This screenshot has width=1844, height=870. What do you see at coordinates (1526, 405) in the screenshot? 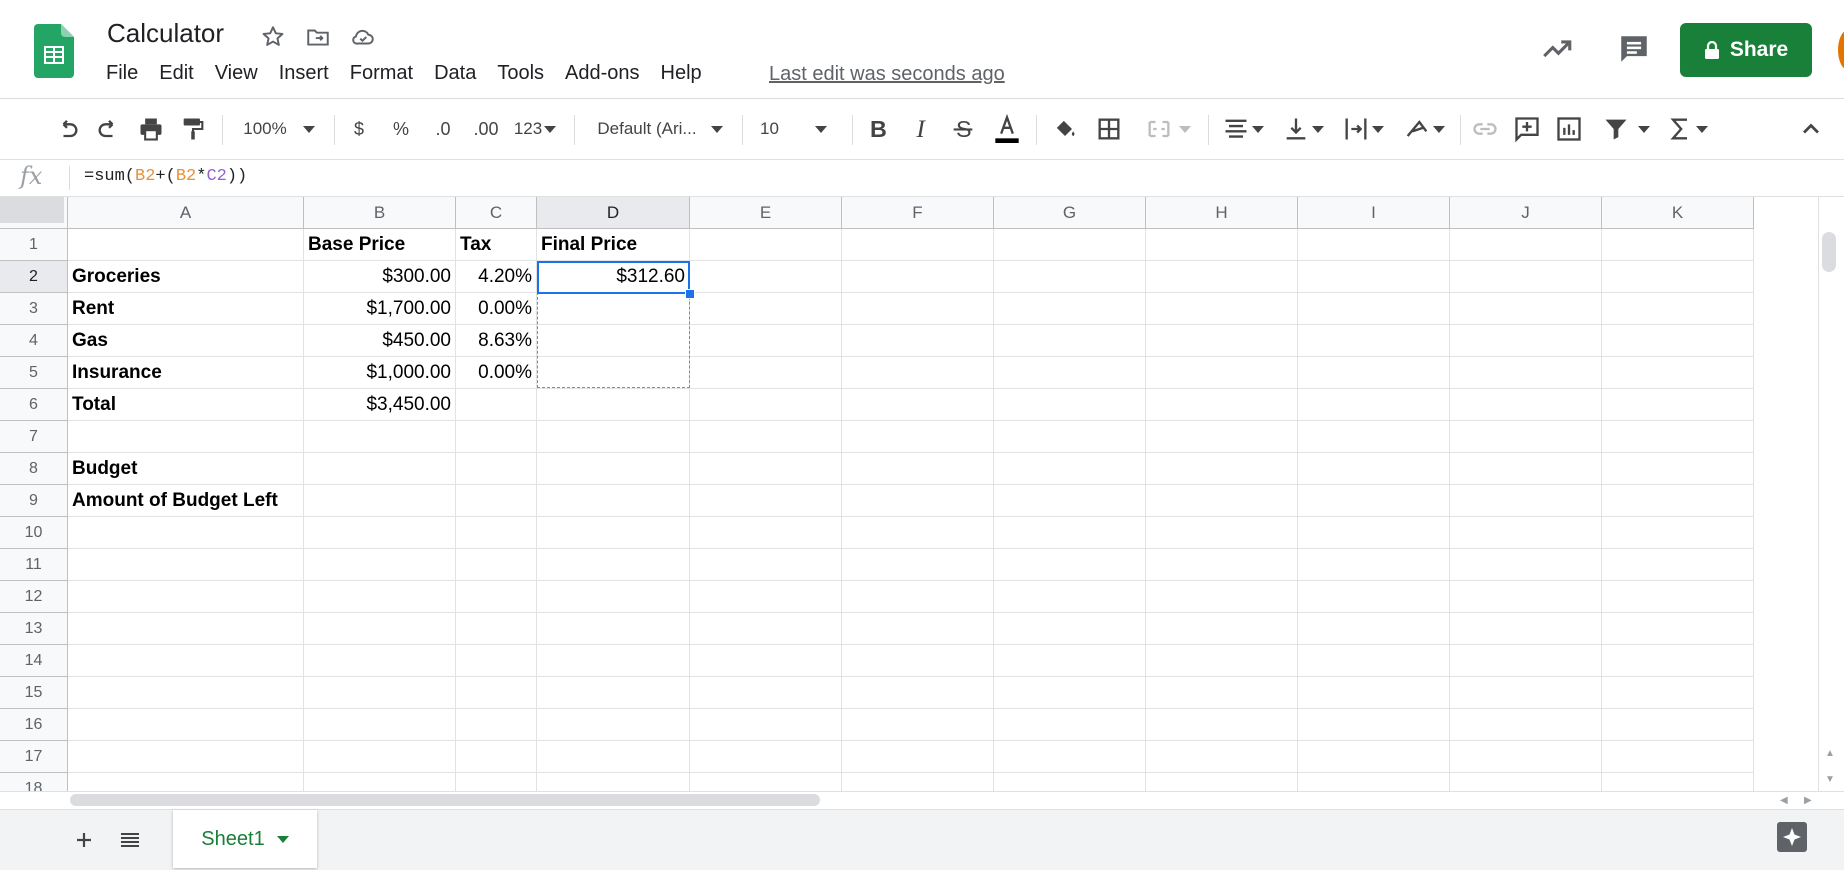
I see `cell-j6` at bounding box center [1526, 405].